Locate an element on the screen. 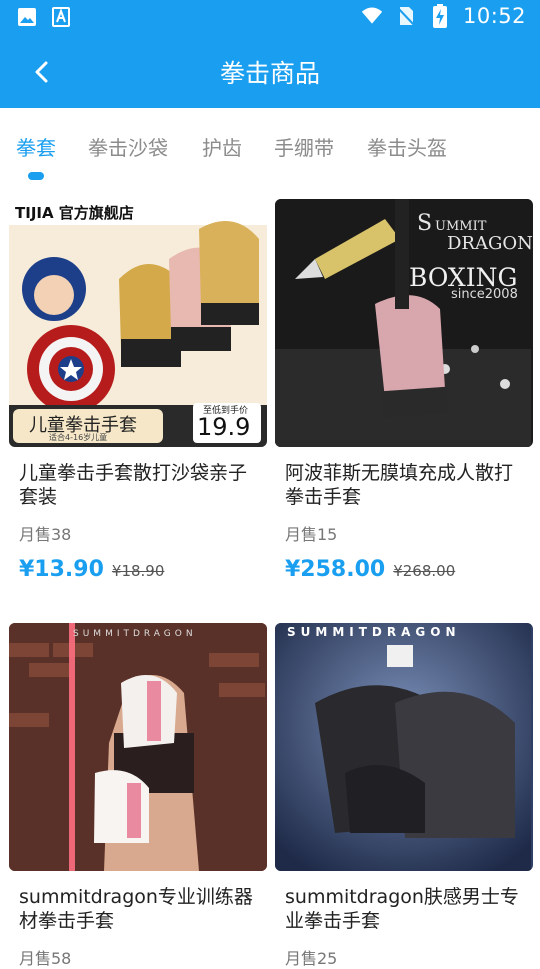 The image size is (540, 969). product-title: summitdragon专业训练器材拳击手套 is located at coordinates (136, 909).